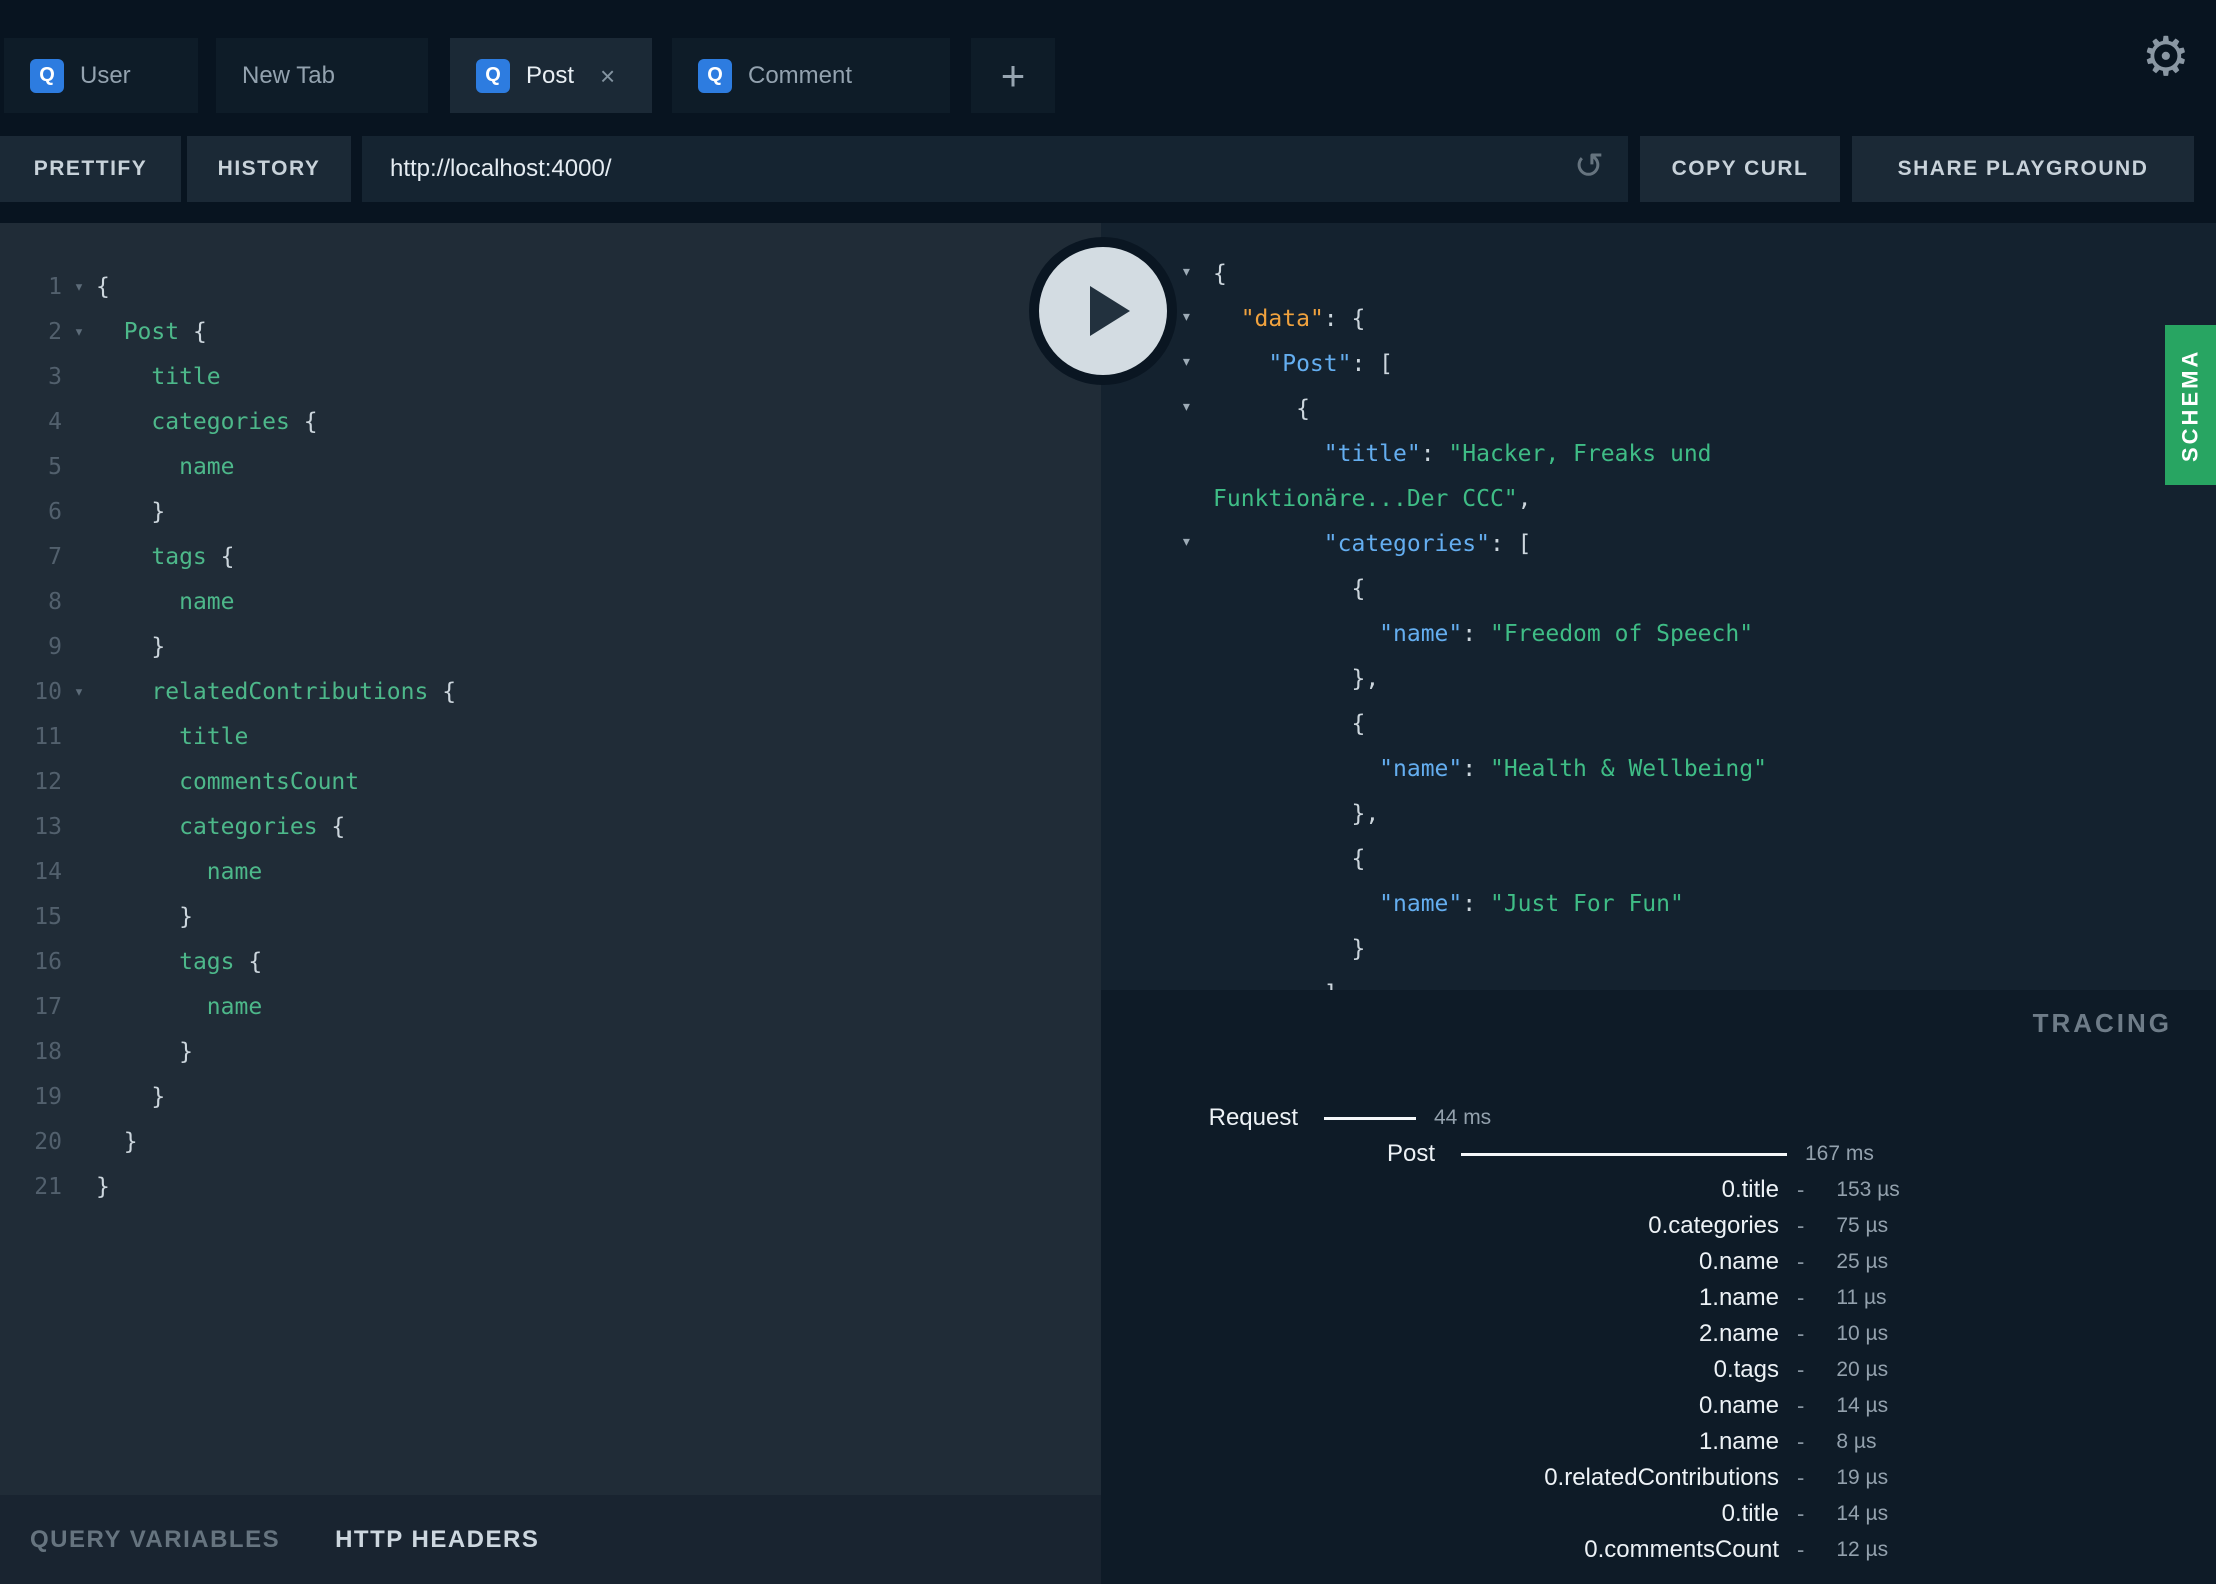 The height and width of the screenshot is (1584, 2216). What do you see at coordinates (248, 826) in the screenshot?
I see `token: categories` at bounding box center [248, 826].